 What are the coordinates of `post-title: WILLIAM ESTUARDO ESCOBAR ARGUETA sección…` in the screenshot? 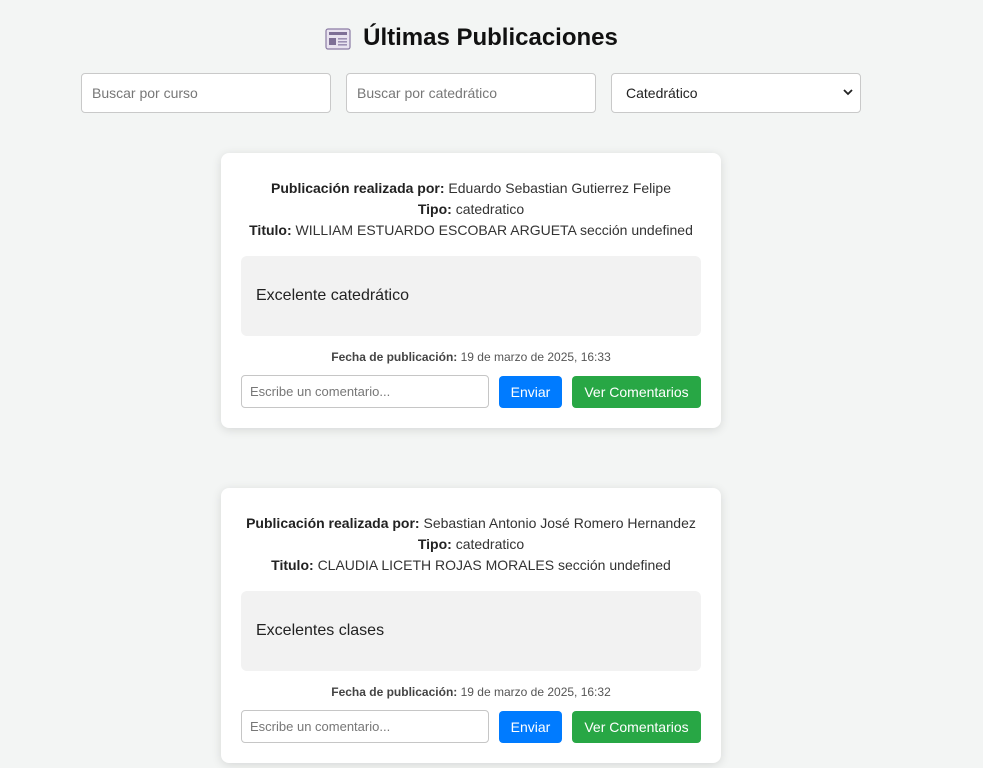 It's located at (494, 230).